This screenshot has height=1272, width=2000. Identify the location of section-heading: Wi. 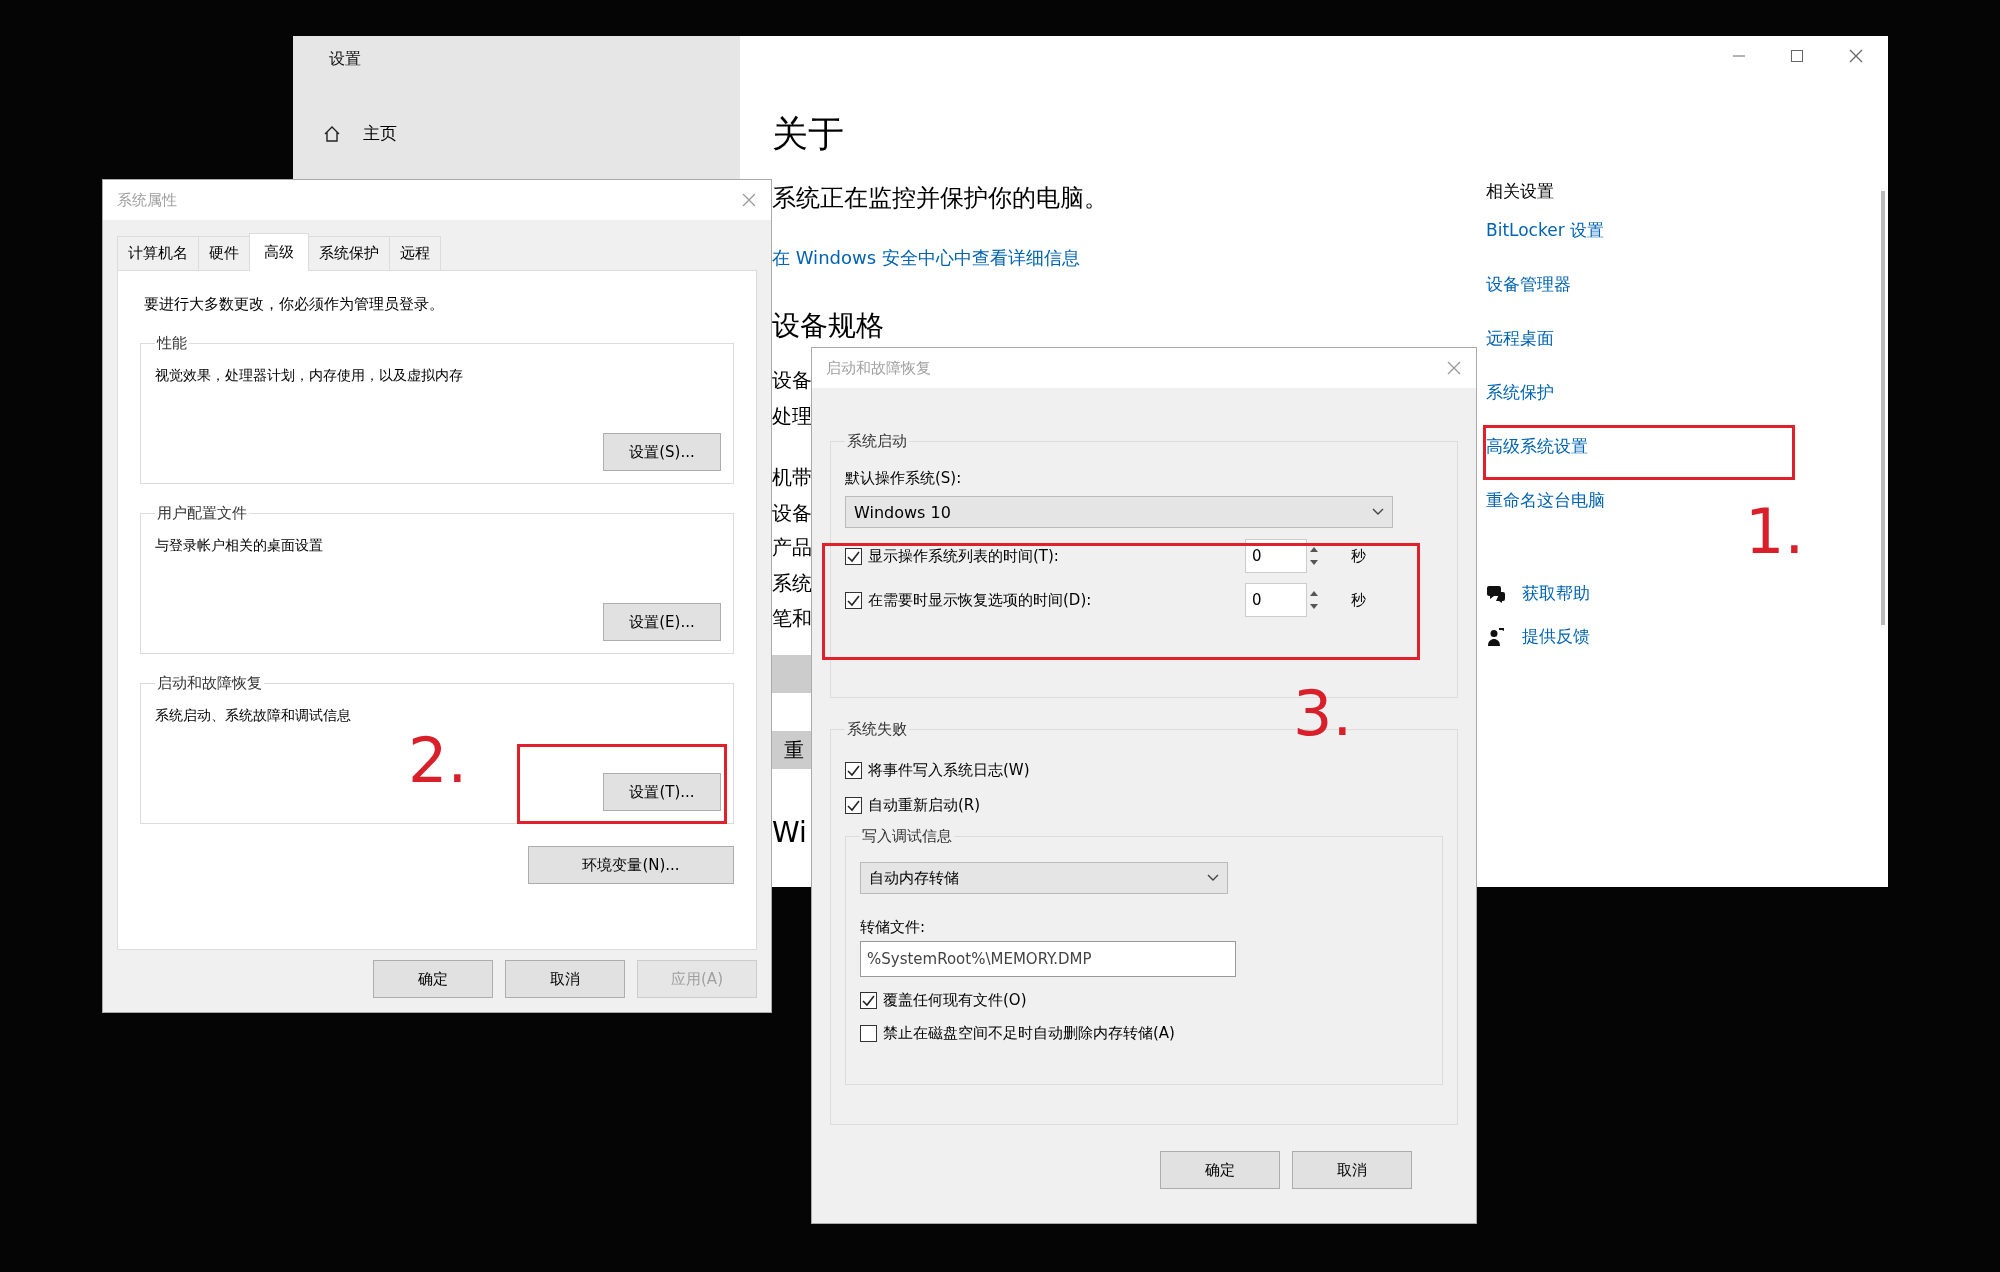
(789, 833).